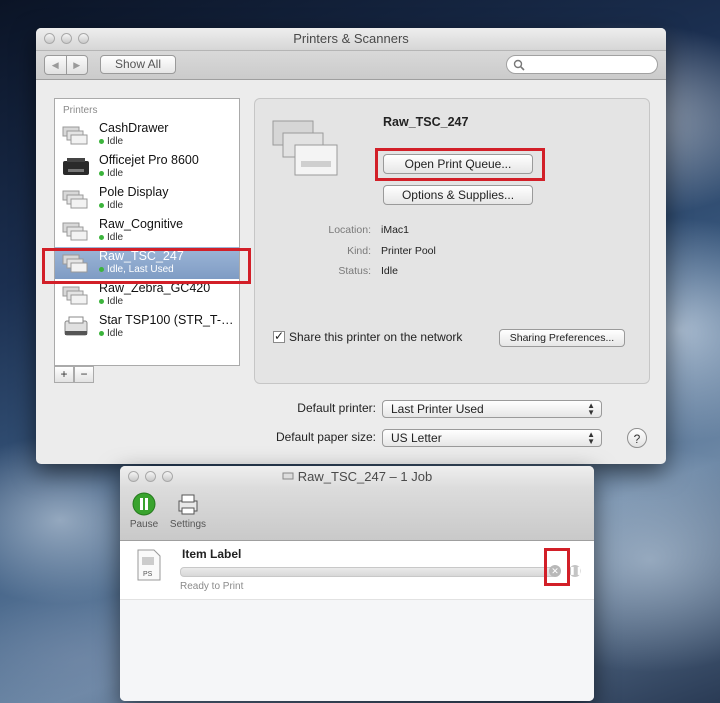 This screenshot has width=720, height=703. I want to click on help-button: ?, so click(637, 438).